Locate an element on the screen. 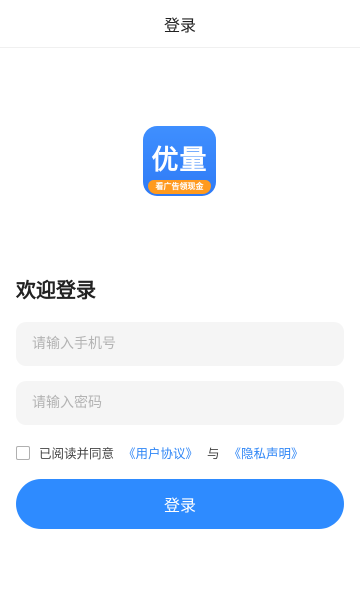 Image resolution: width=360 pixels, height=600 pixels. welcome-heading: 欢迎登录 is located at coordinates (56, 290).